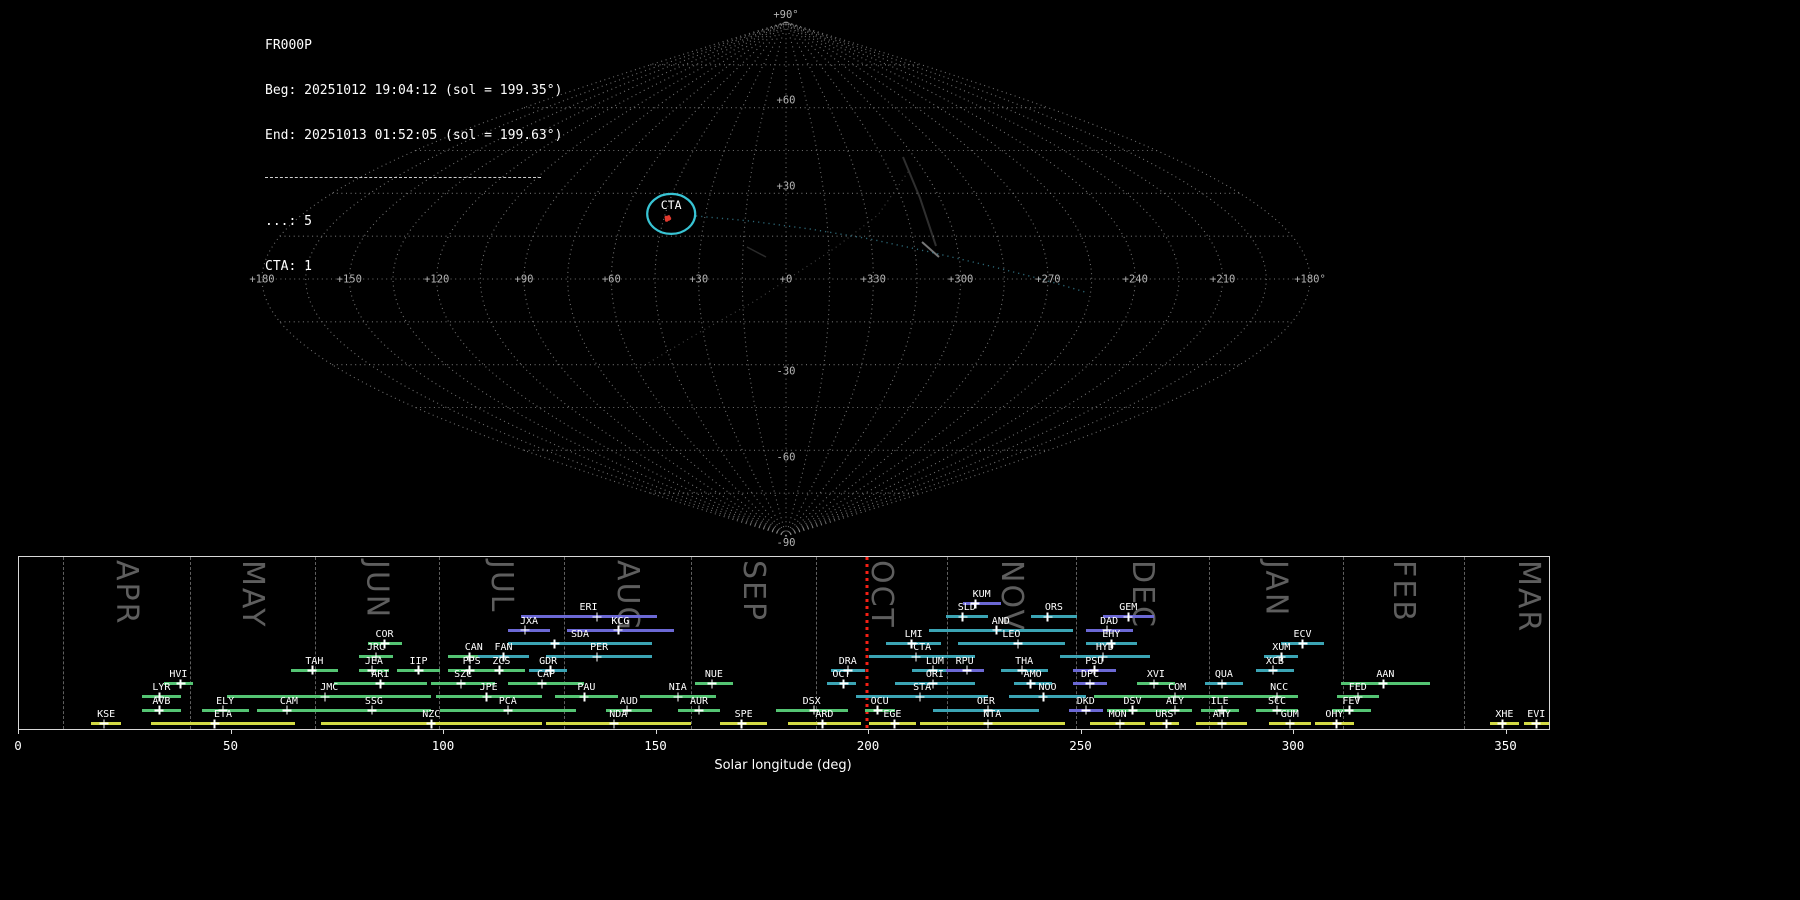  Describe the element at coordinates (867, 643) in the screenshot. I see `current-sol-line` at that location.